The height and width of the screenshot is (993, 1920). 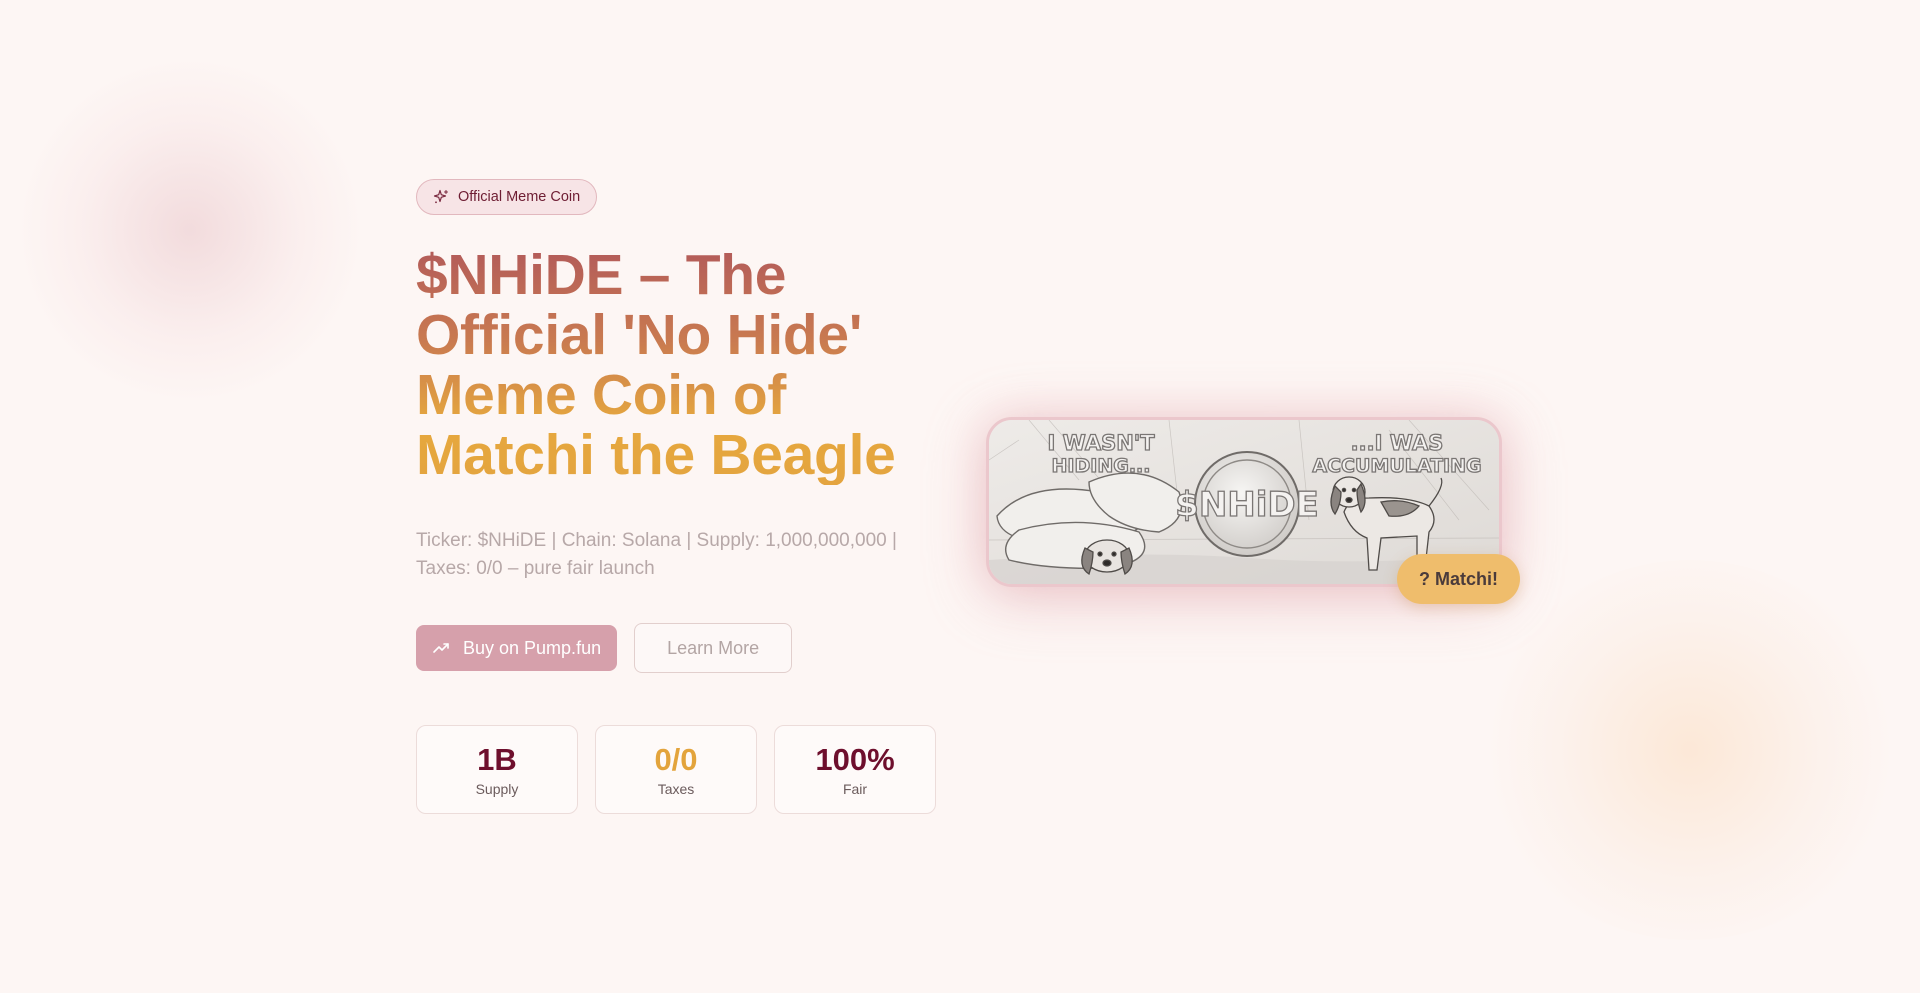 What do you see at coordinates (601, 395) in the screenshot?
I see `title-line-3: Meme Coin of` at bounding box center [601, 395].